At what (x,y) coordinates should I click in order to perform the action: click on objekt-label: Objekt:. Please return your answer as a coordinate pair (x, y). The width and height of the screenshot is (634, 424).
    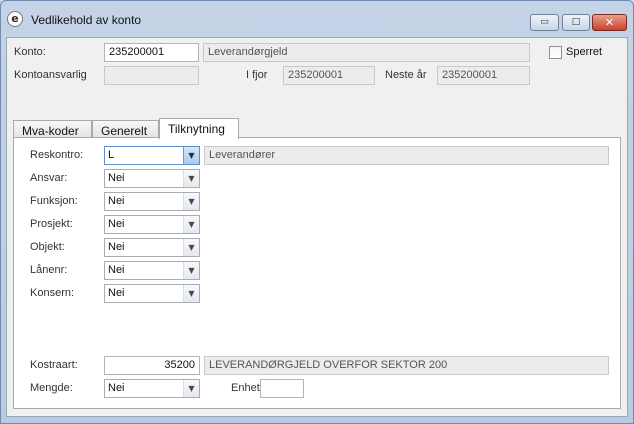
    Looking at the image, I should click on (47, 247).